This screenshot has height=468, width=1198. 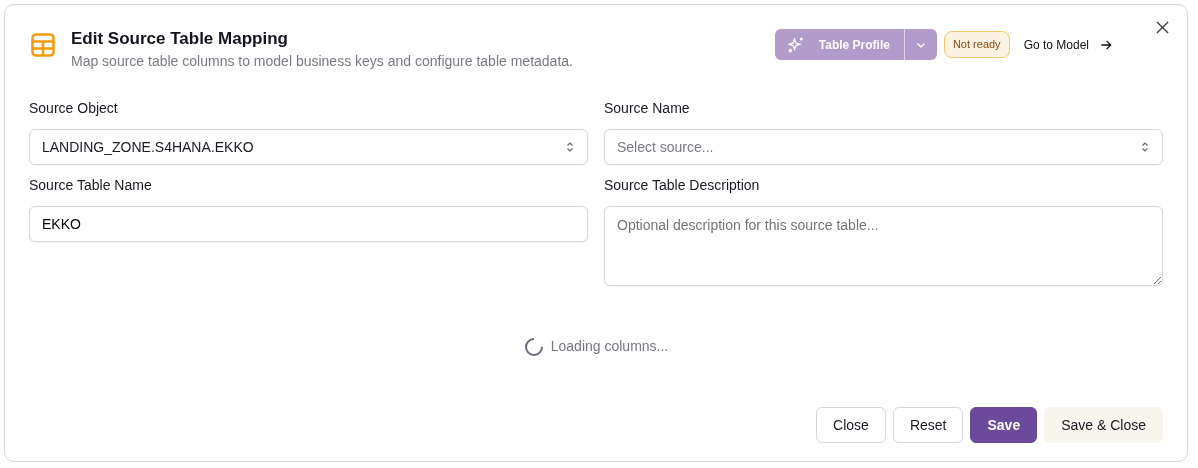 What do you see at coordinates (928, 425) in the screenshot?
I see `footer-button: Reset` at bounding box center [928, 425].